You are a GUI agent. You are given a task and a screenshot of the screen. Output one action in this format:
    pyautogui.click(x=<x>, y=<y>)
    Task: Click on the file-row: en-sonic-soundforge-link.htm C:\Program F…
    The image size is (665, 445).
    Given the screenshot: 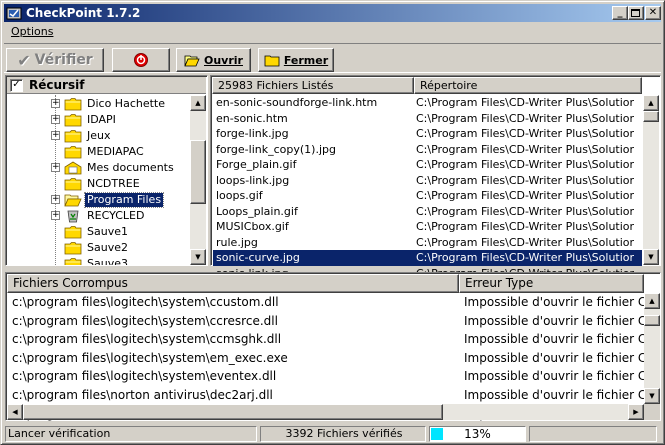 What is the action you would take?
    pyautogui.click(x=427, y=103)
    